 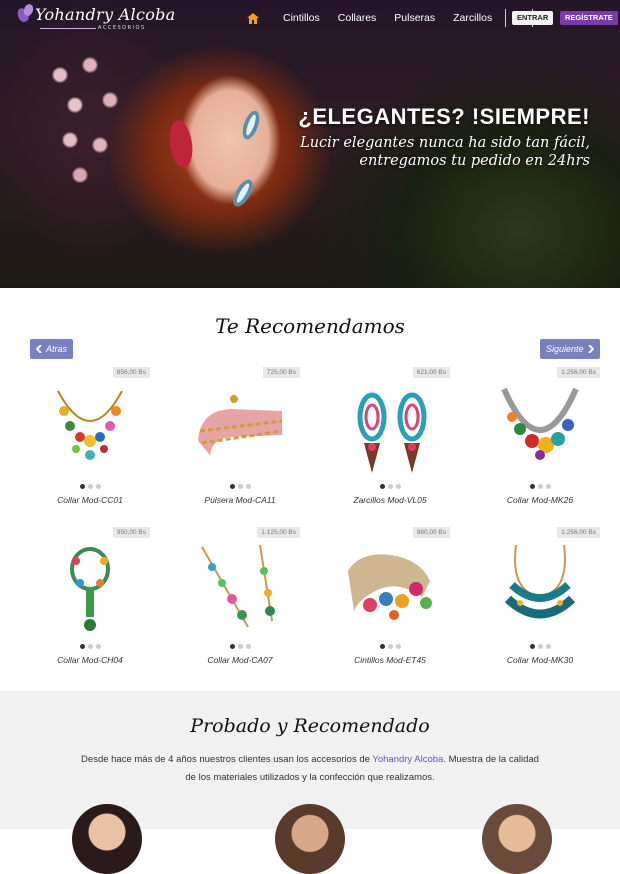 What do you see at coordinates (407, 759) in the screenshot?
I see `brand-link: Yohandry Alcoba` at bounding box center [407, 759].